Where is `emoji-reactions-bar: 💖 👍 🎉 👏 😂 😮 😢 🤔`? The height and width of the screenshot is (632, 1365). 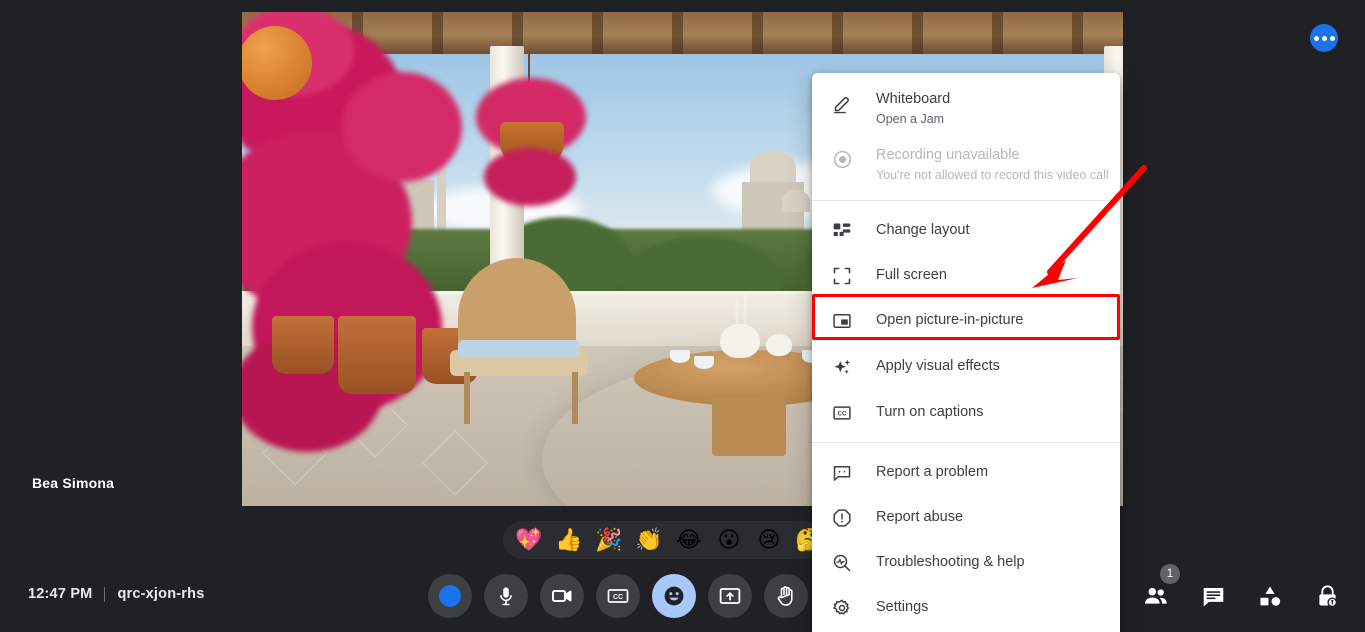 emoji-reactions-bar: 💖 👍 🎉 👏 😂 😮 😢 🤔 is located at coordinates (669, 540).